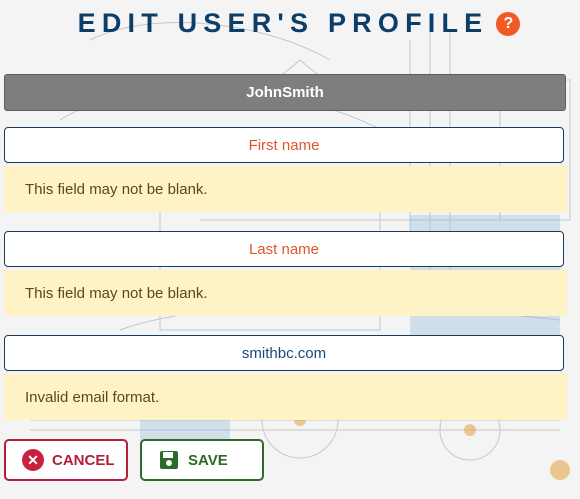  I want to click on save-label: SAVE, so click(208, 460).